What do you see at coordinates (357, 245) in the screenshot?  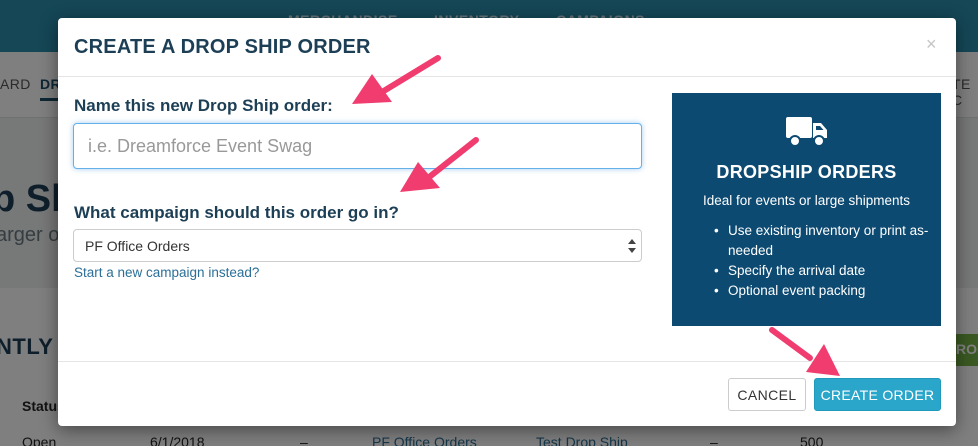 I see `campaign-select: PF Office Orders` at bounding box center [357, 245].